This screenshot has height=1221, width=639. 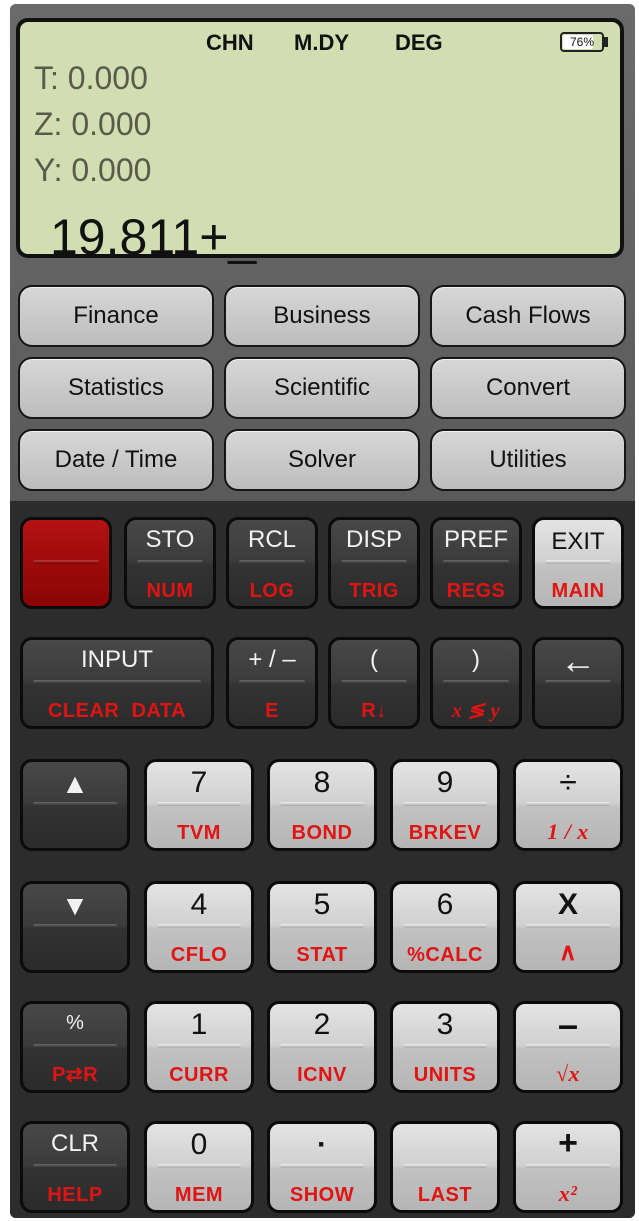 I want to click on stack-t: T: 0.000, so click(x=91, y=78).